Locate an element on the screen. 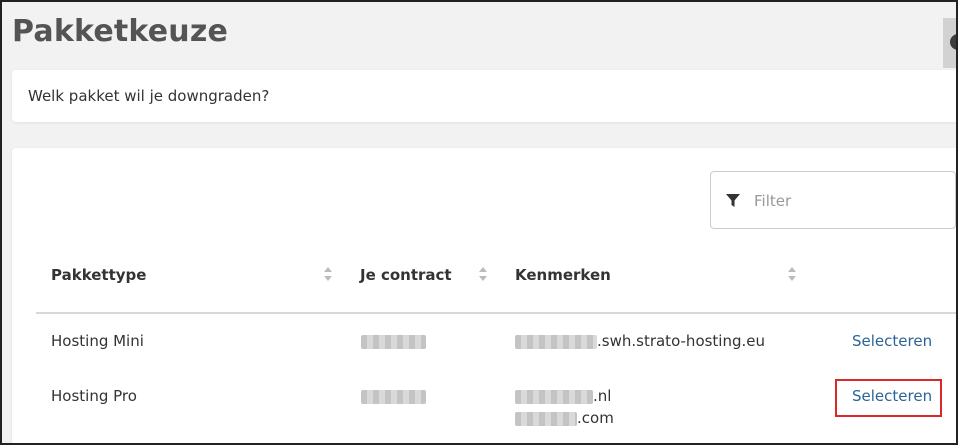  avatar is located at coordinates (950, 43).